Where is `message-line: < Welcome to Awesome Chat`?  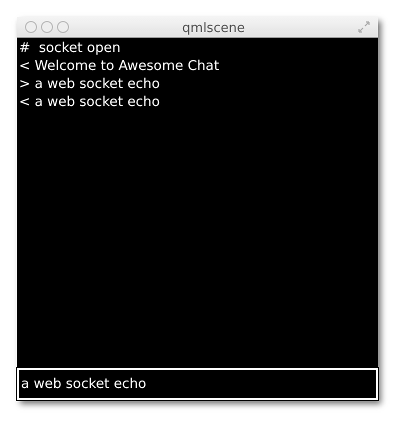 message-line: < Welcome to Awesome Chat is located at coordinates (119, 66).